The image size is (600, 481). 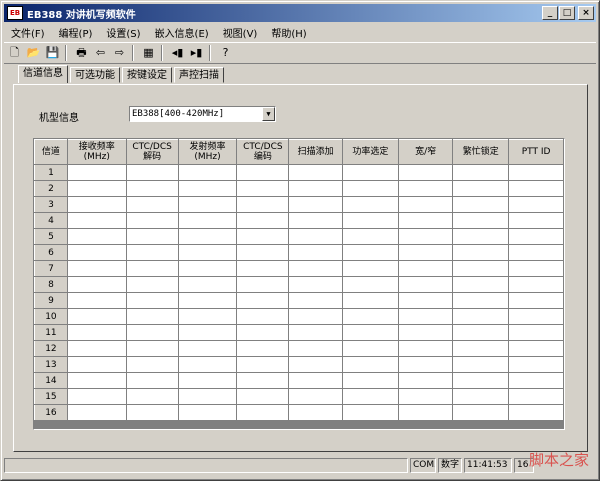 I want to click on row-number: 3, so click(x=51, y=204).